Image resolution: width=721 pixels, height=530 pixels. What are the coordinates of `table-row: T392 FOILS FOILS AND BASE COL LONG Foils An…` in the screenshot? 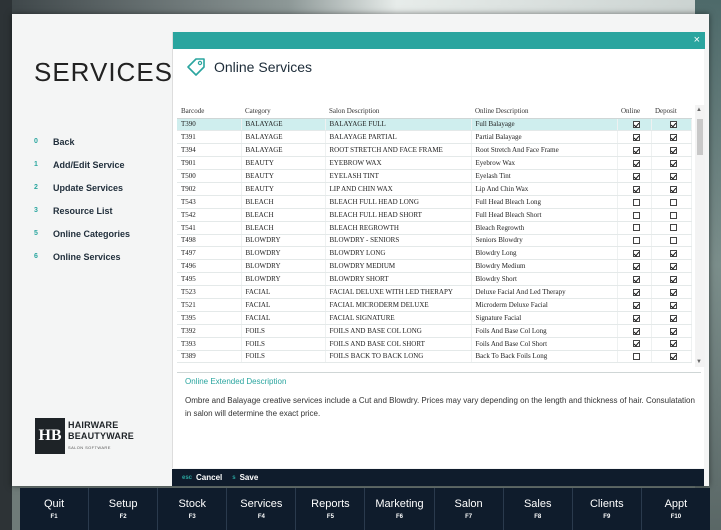 It's located at (434, 331).